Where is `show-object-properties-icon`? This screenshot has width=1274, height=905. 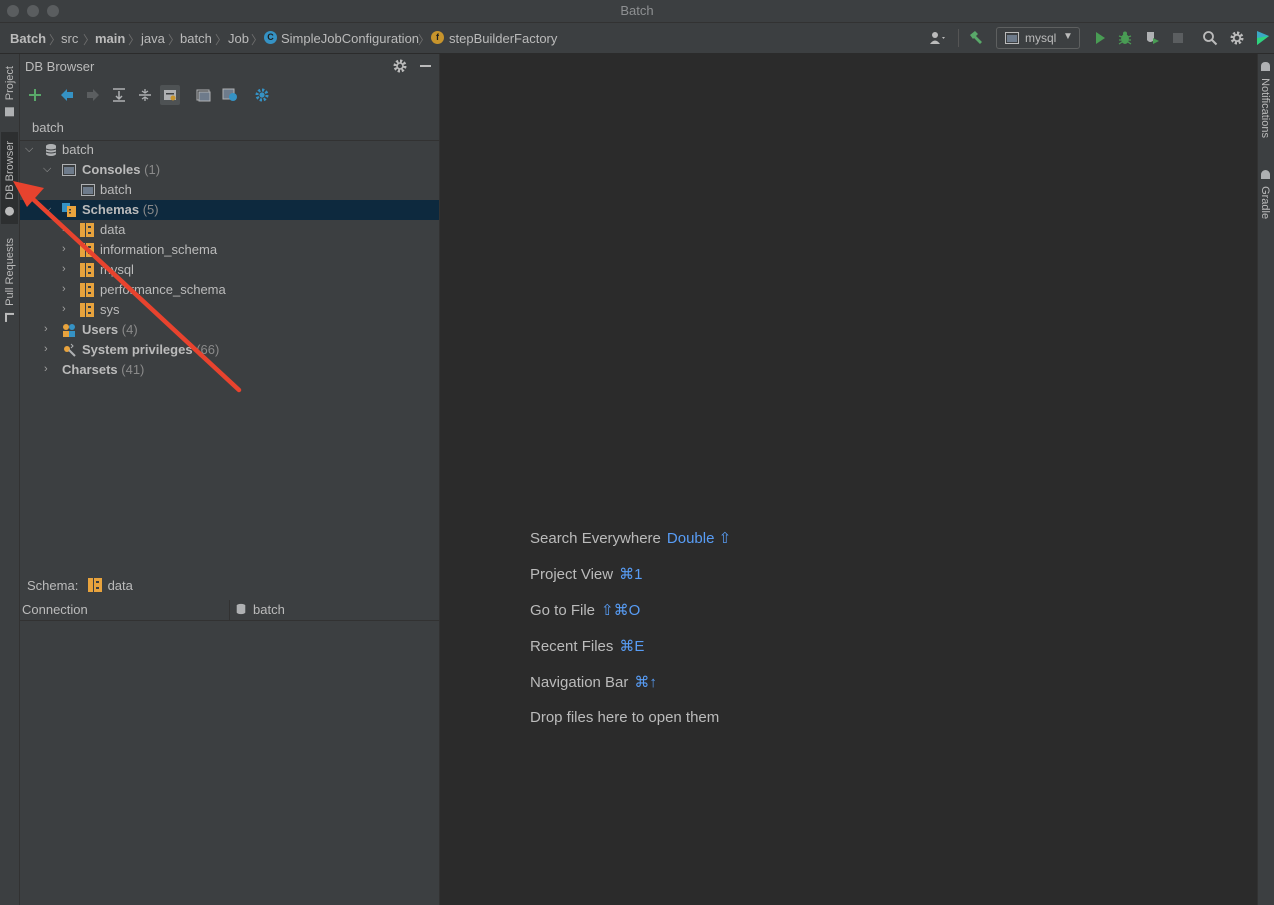 show-object-properties-icon is located at coordinates (170, 95).